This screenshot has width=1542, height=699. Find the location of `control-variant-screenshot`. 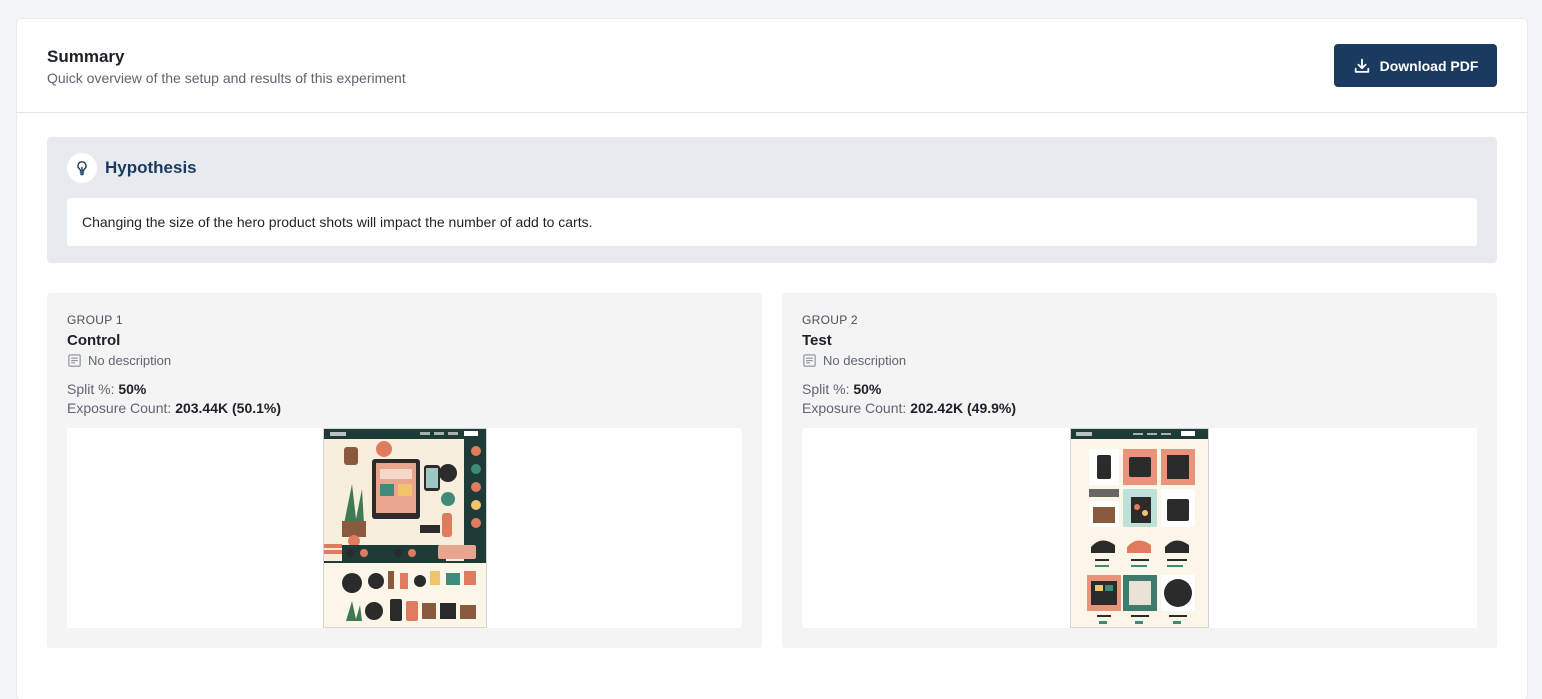

control-variant-screenshot is located at coordinates (404, 528).